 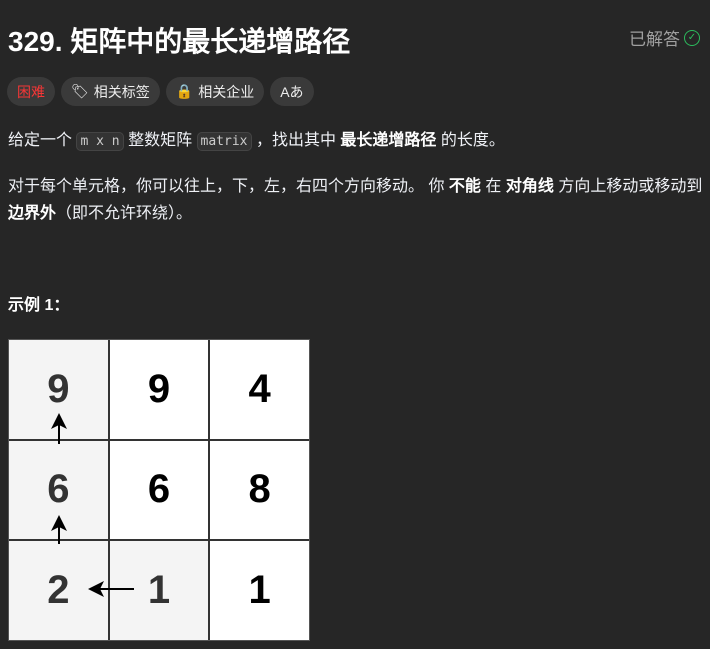 What do you see at coordinates (31, 91) in the screenshot?
I see `difficulty-badge: 困难` at bounding box center [31, 91].